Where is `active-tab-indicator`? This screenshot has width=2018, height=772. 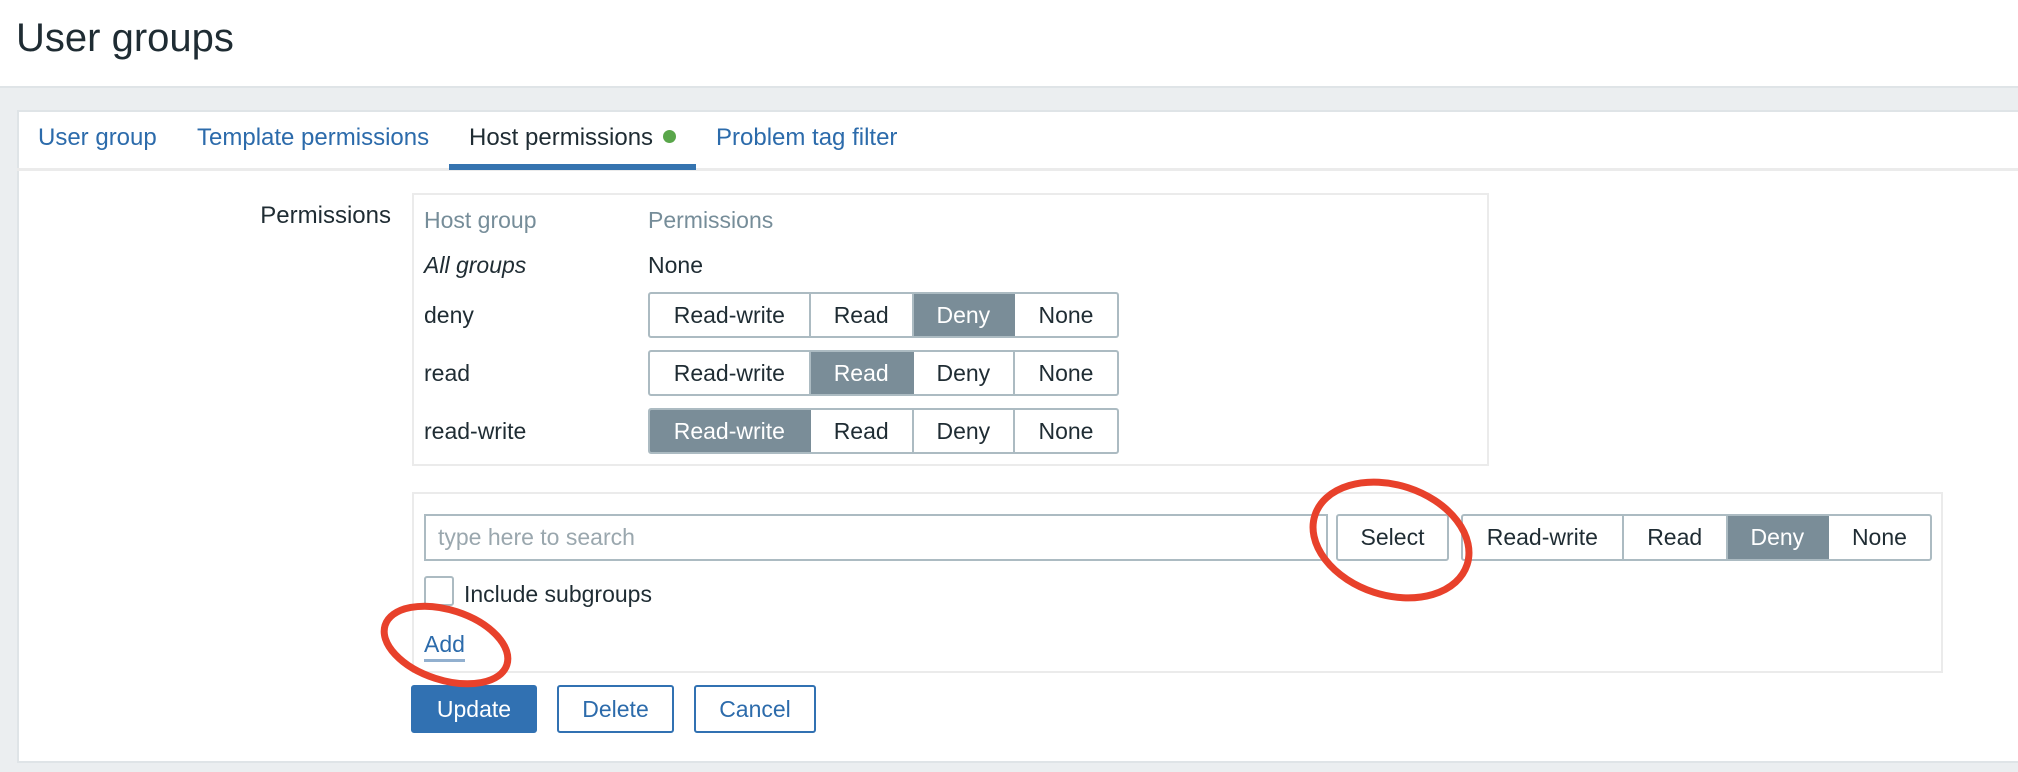 active-tab-indicator is located at coordinates (572, 167).